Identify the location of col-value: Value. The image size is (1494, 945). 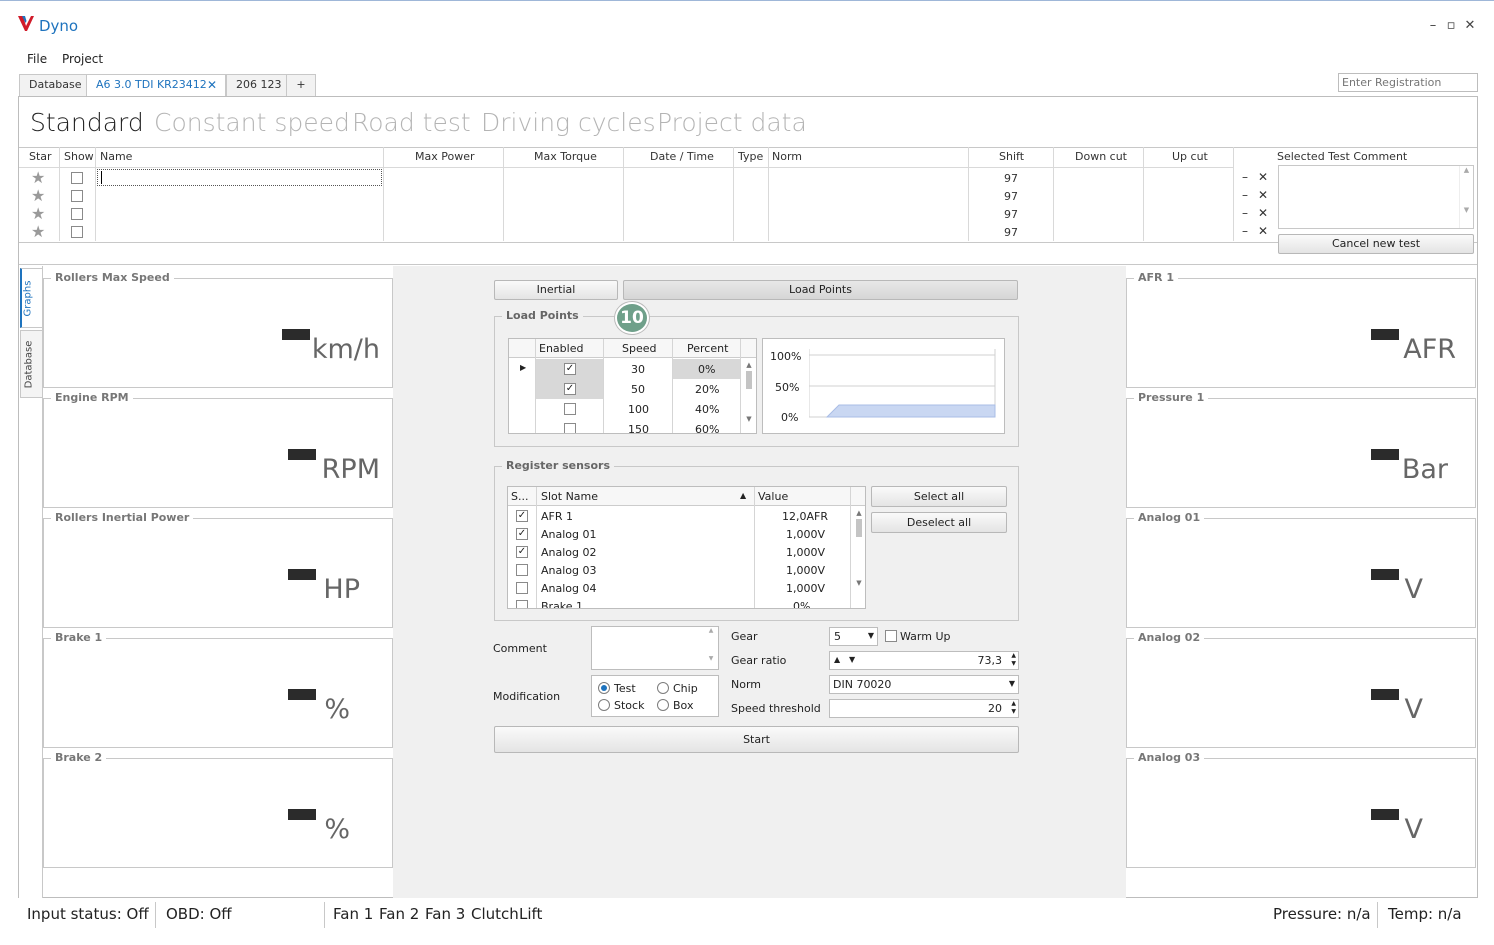
(773, 496).